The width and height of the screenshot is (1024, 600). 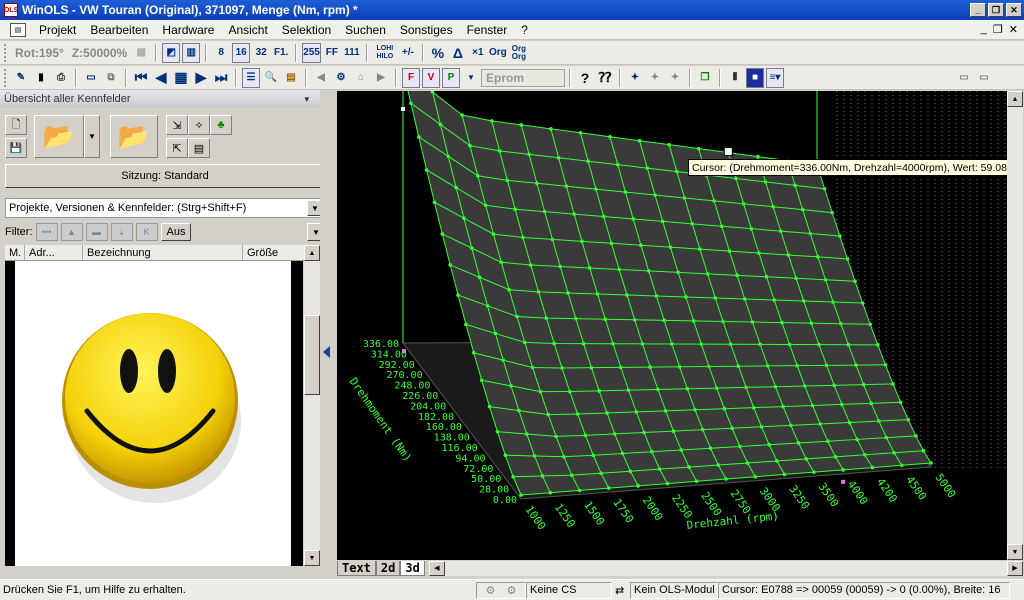 I want to click on original-button: Org, so click(x=498, y=53).